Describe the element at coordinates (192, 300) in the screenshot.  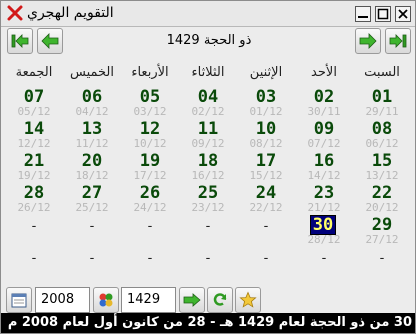
I see `go-button` at that location.